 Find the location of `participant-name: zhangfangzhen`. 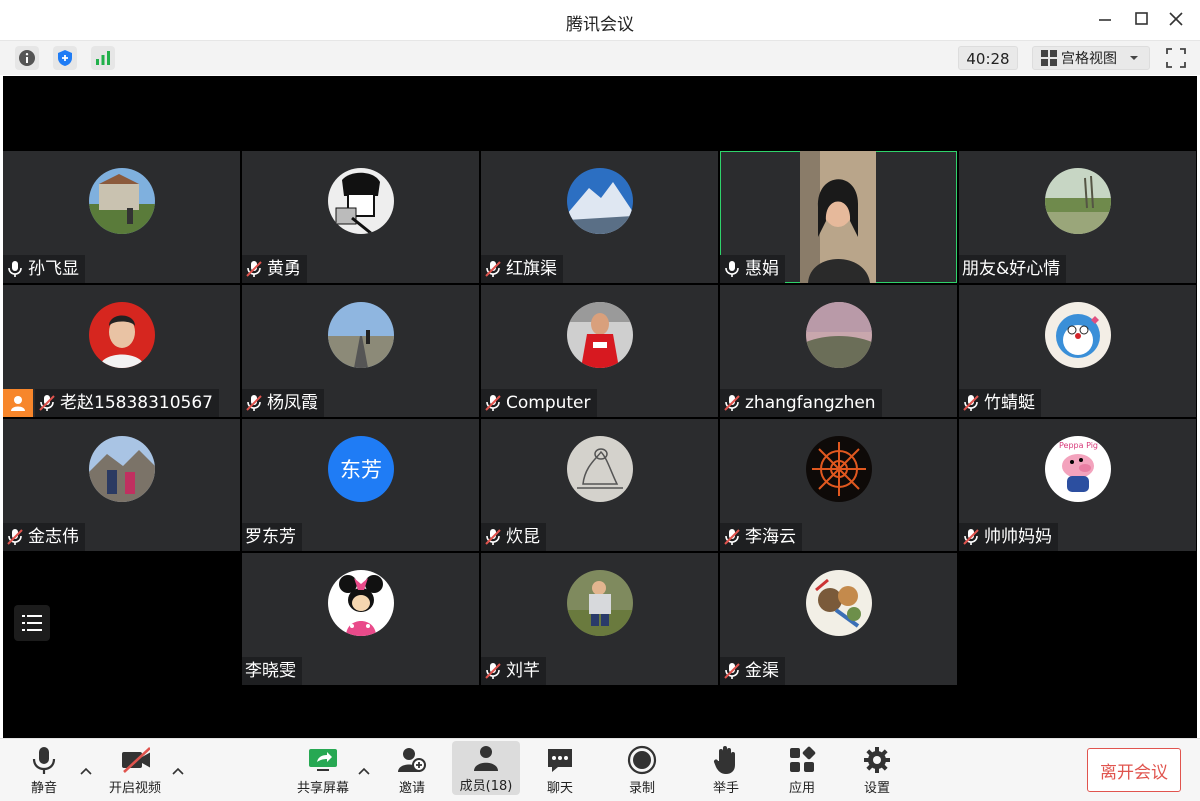

participant-name: zhangfangzhen is located at coordinates (810, 403).